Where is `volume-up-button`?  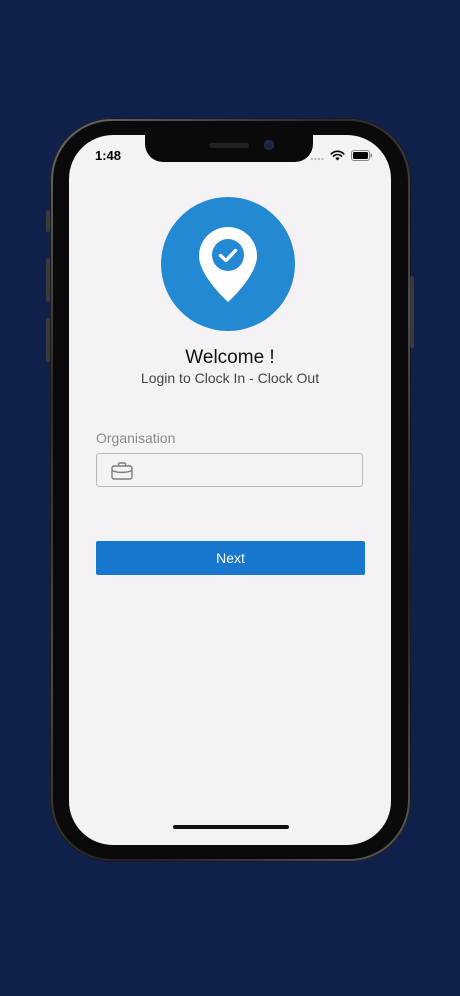
volume-up-button is located at coordinates (48, 280).